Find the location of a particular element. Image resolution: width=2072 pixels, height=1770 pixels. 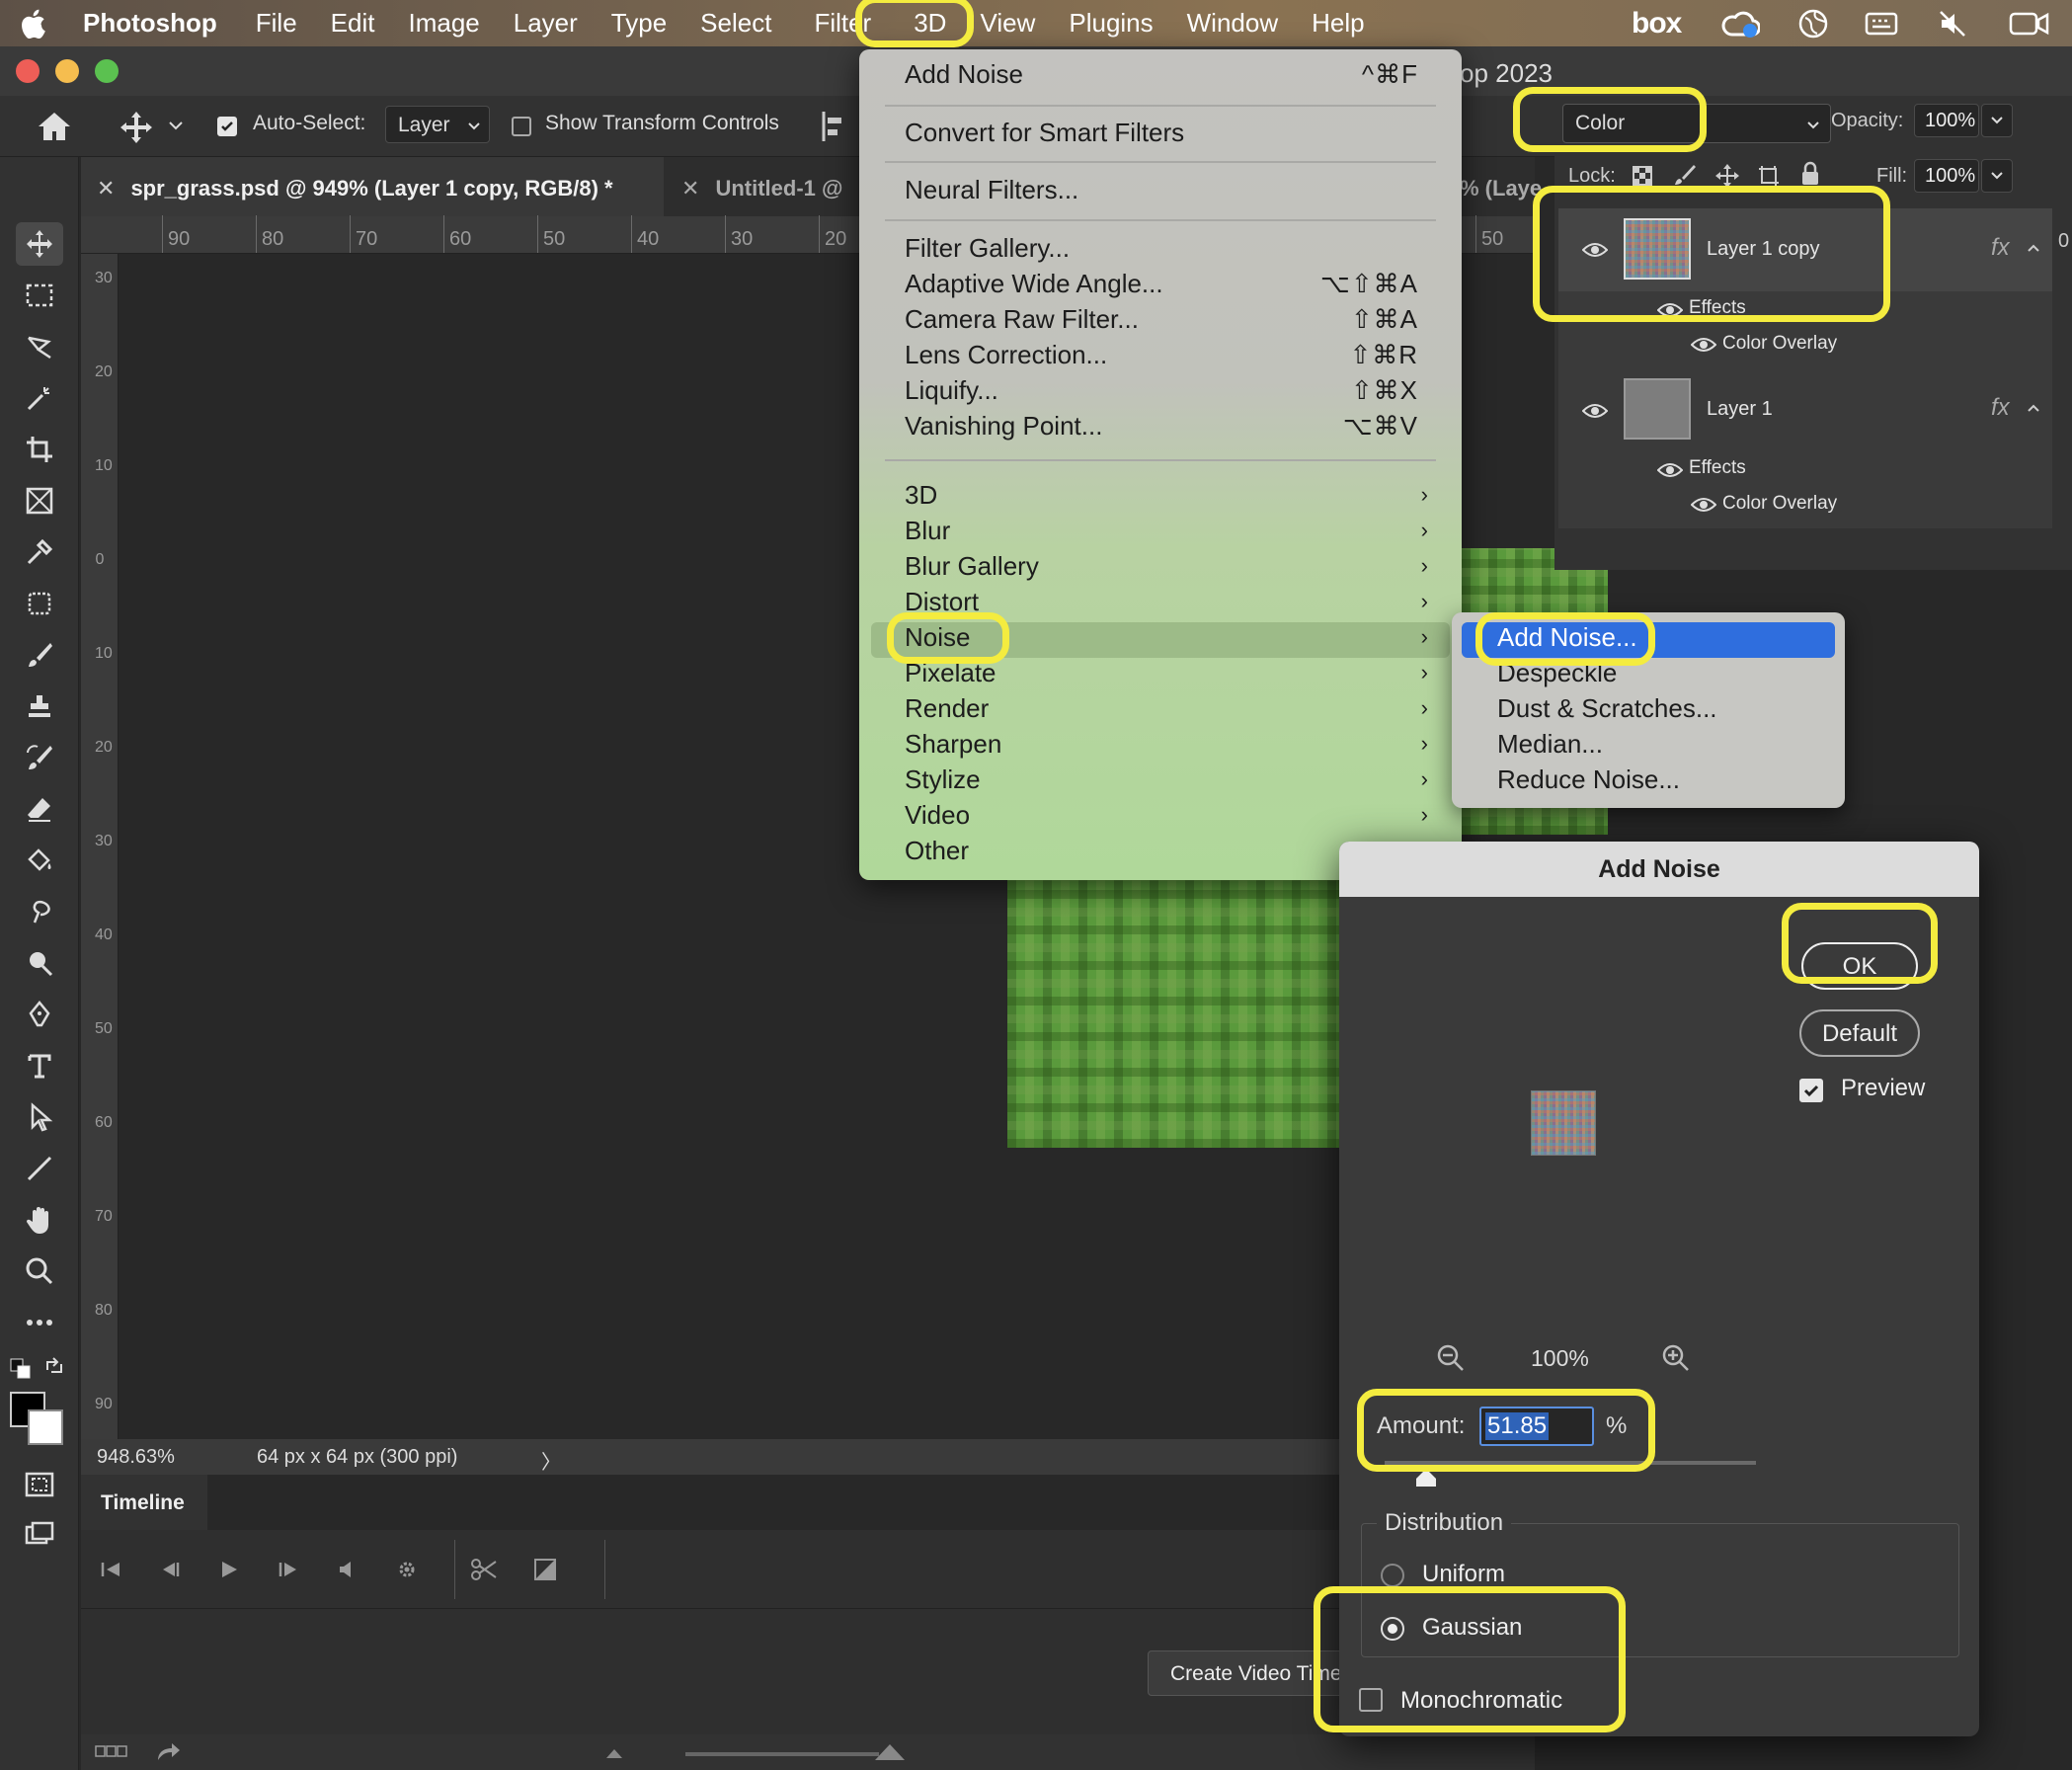

uniform-radio is located at coordinates (1392, 1575).